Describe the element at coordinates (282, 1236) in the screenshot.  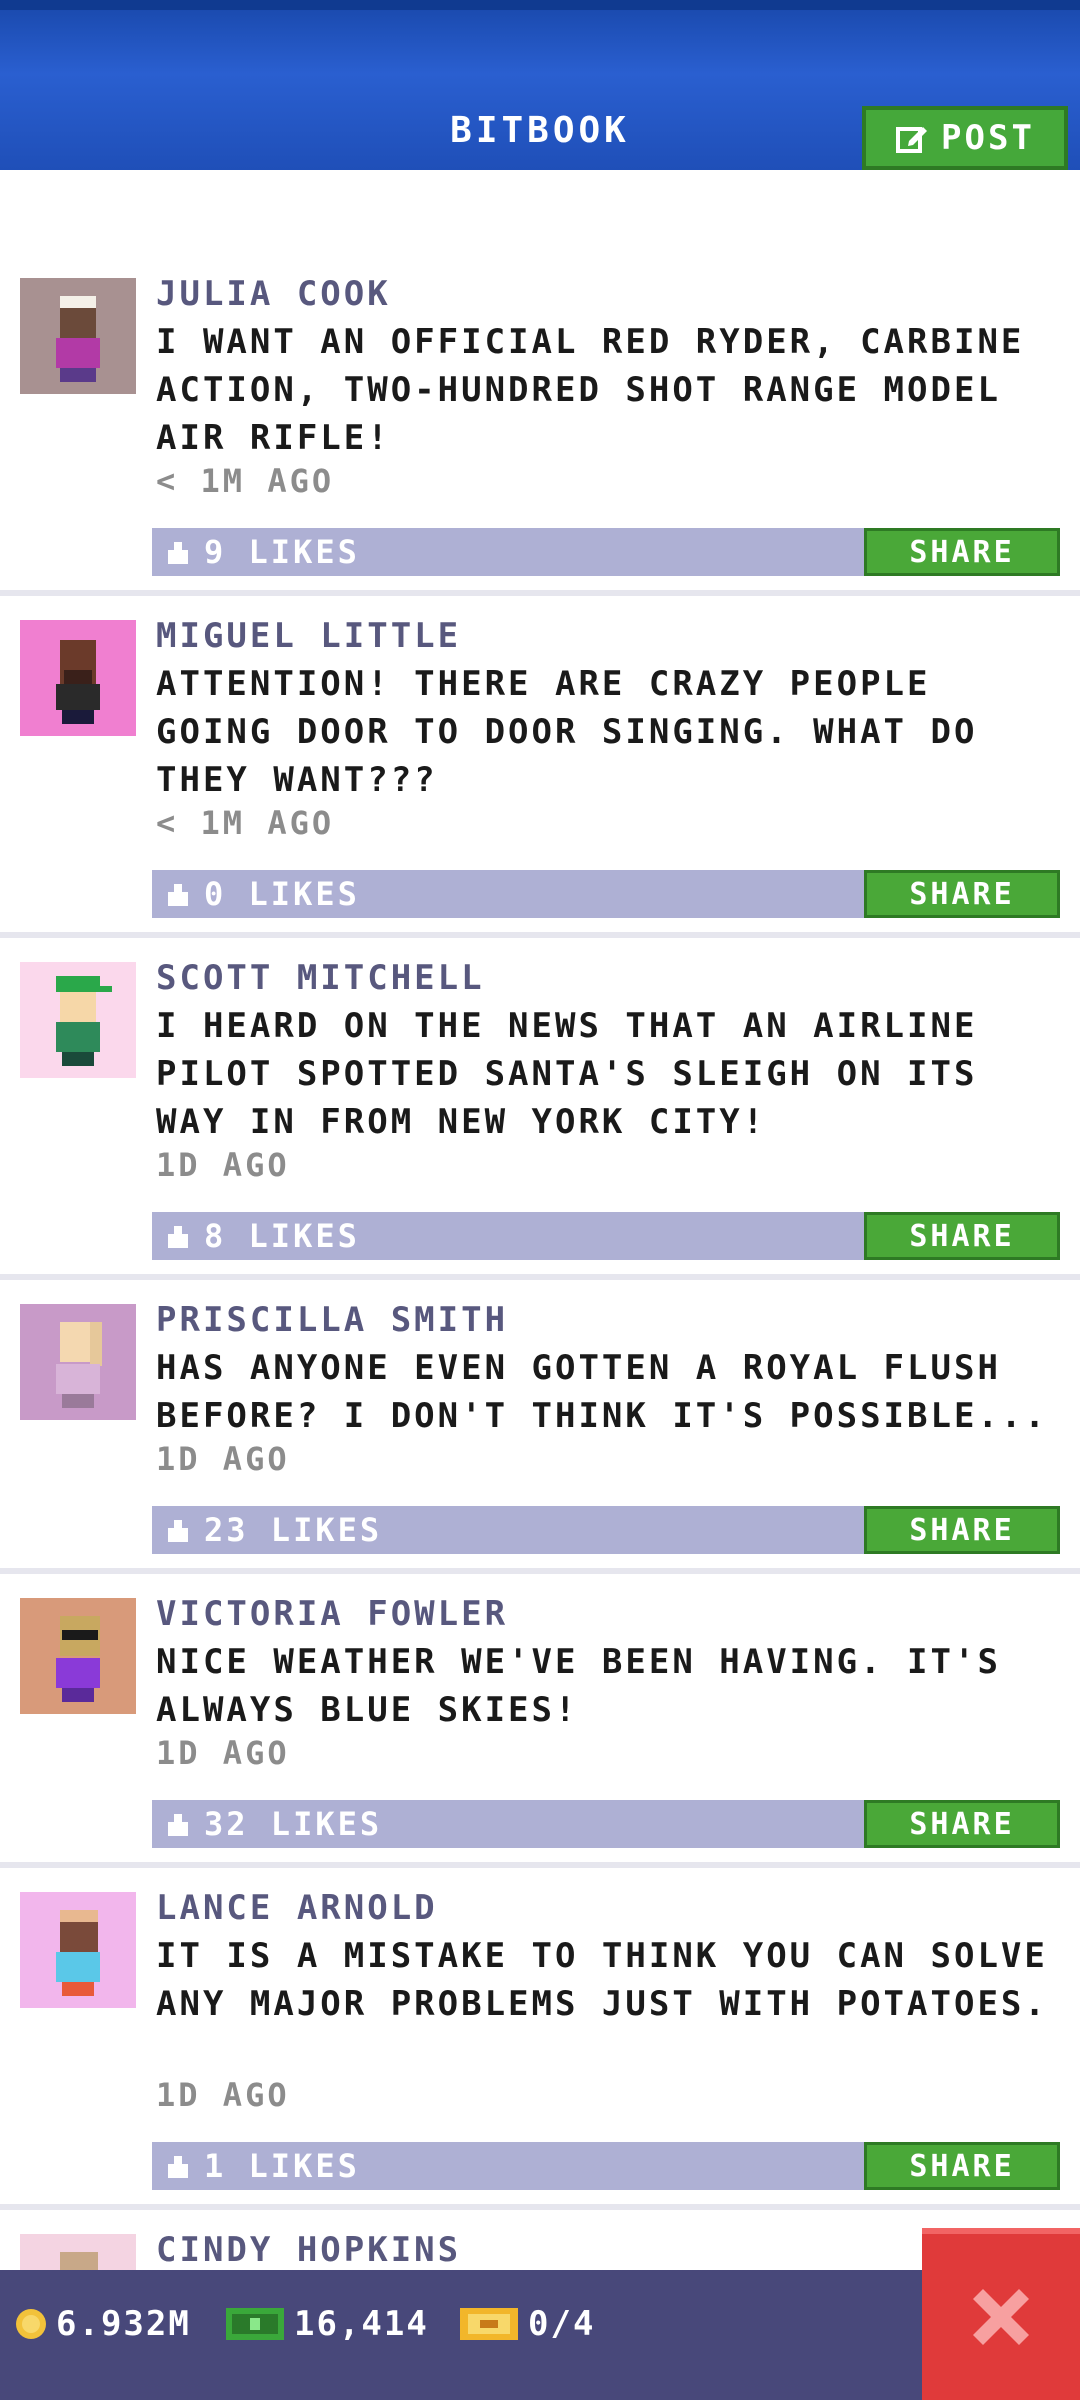
I see `likes-count: 8 LIKES` at that location.